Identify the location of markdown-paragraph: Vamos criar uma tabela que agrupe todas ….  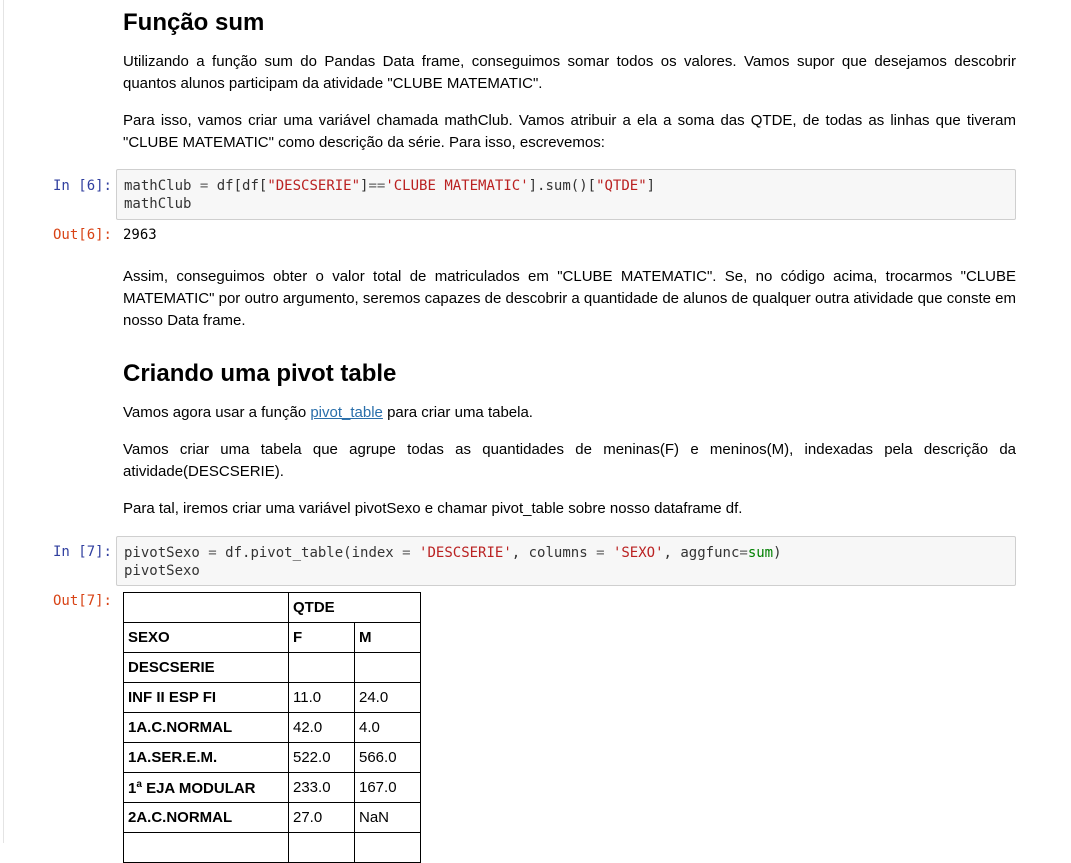
(569, 461).